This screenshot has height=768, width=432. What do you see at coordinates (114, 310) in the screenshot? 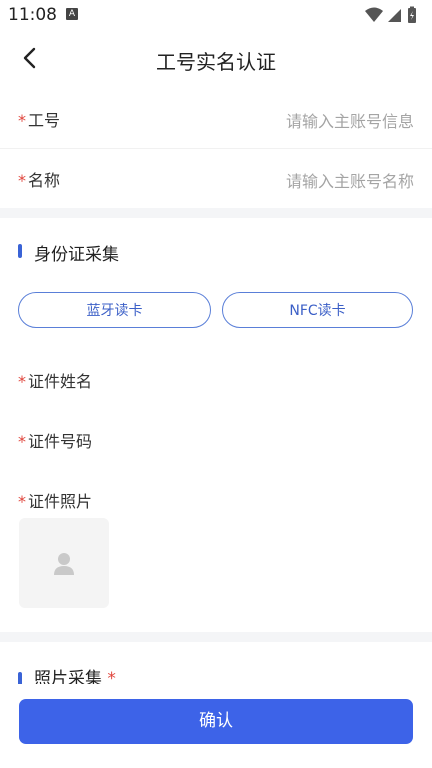
I see `bluetooth-read-button: 蓝牙读卡` at bounding box center [114, 310].